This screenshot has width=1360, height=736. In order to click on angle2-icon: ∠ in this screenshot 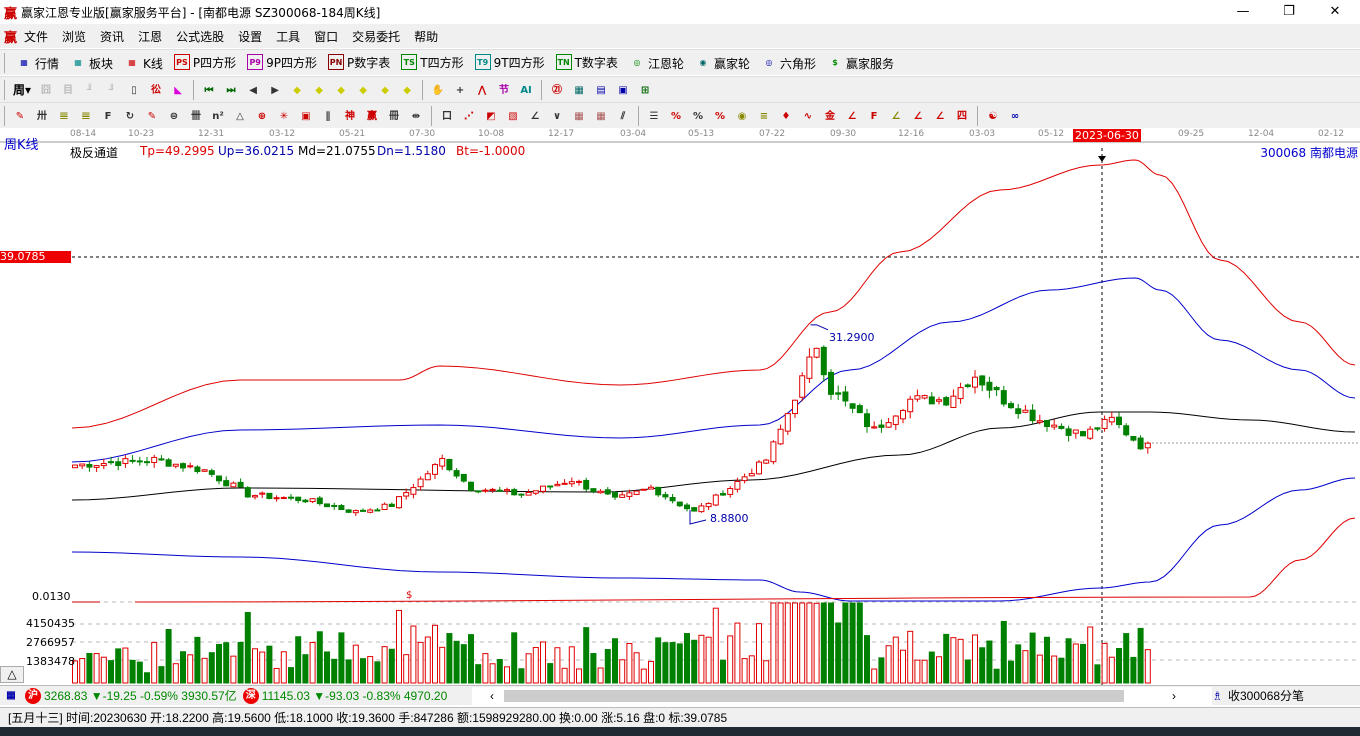, I will do `click(852, 117)`.